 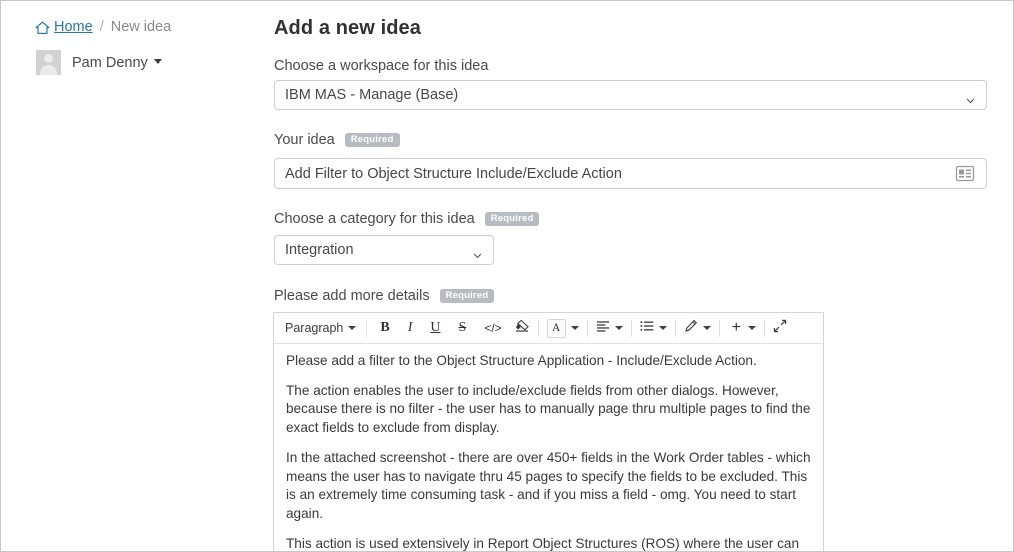 I want to click on user-name: Pam Denny, so click(x=110, y=62).